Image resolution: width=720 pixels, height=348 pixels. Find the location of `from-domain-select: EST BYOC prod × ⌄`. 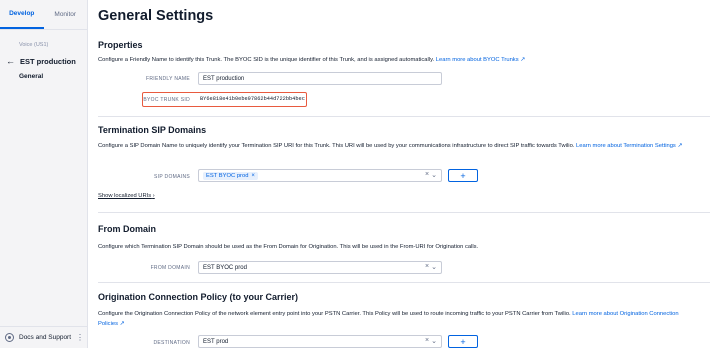

from-domain-select: EST BYOC prod × ⌄ is located at coordinates (320, 267).